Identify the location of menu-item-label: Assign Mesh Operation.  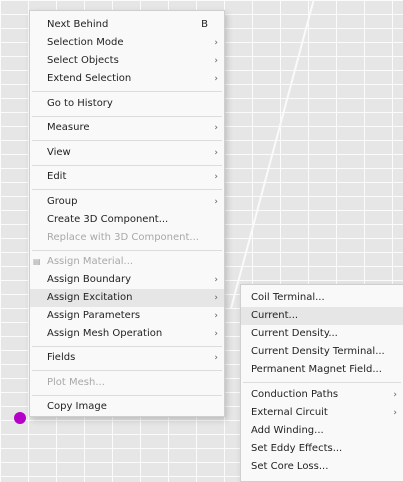
(105, 333).